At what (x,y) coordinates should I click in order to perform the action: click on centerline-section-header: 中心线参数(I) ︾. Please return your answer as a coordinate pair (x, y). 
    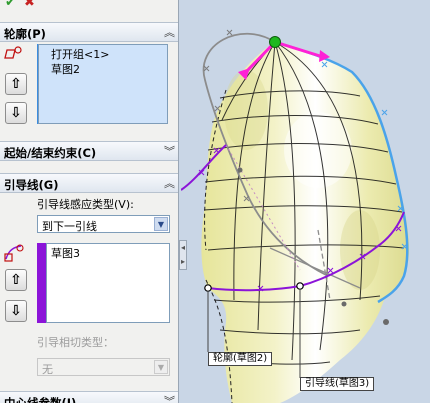
    Looking at the image, I should click on (89, 397).